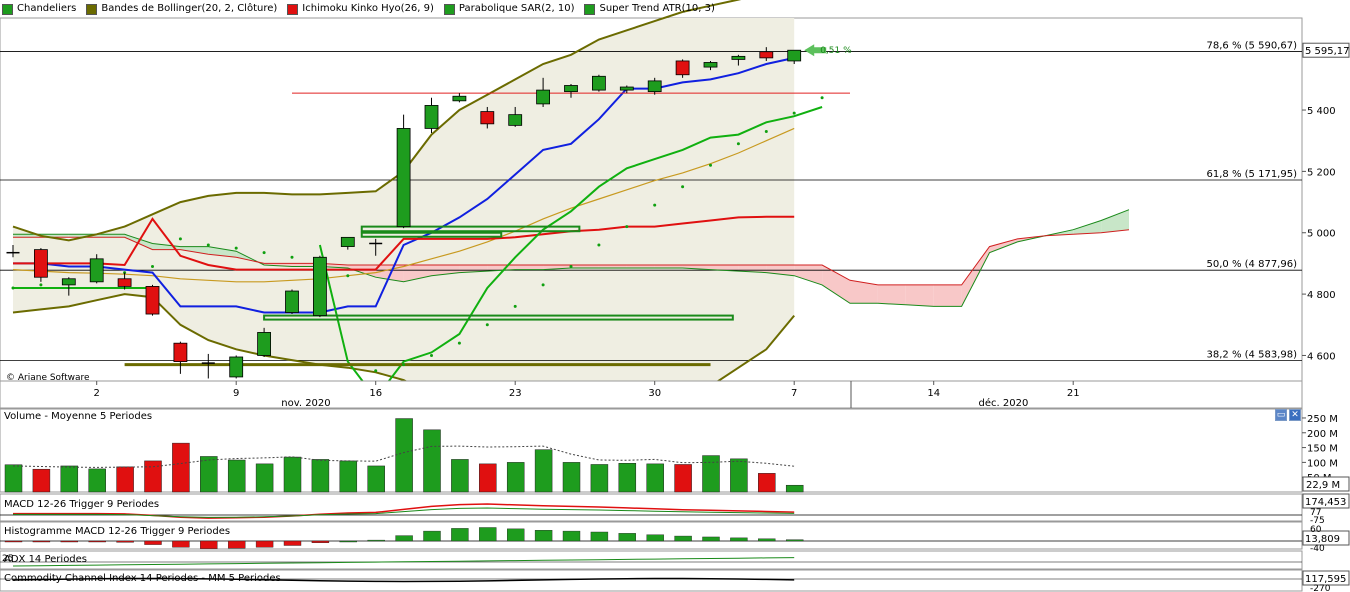 The image size is (1350, 592). What do you see at coordinates (1295, 415) in the screenshot?
I see `window-close-button: ✕` at bounding box center [1295, 415].